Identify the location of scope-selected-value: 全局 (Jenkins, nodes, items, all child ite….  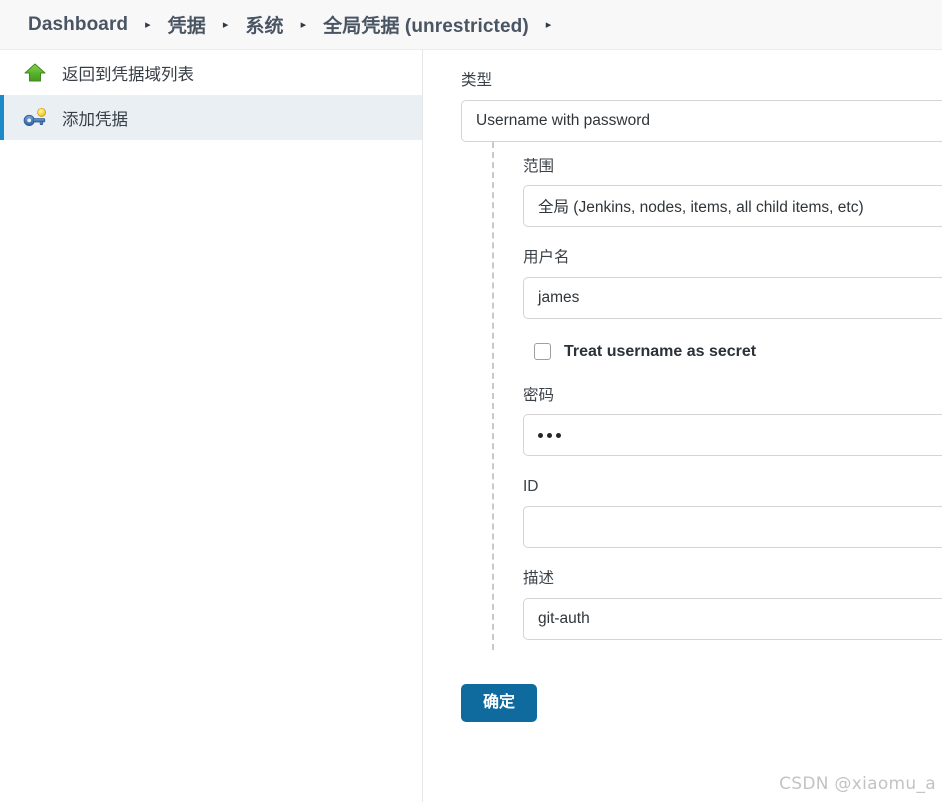
(701, 208).